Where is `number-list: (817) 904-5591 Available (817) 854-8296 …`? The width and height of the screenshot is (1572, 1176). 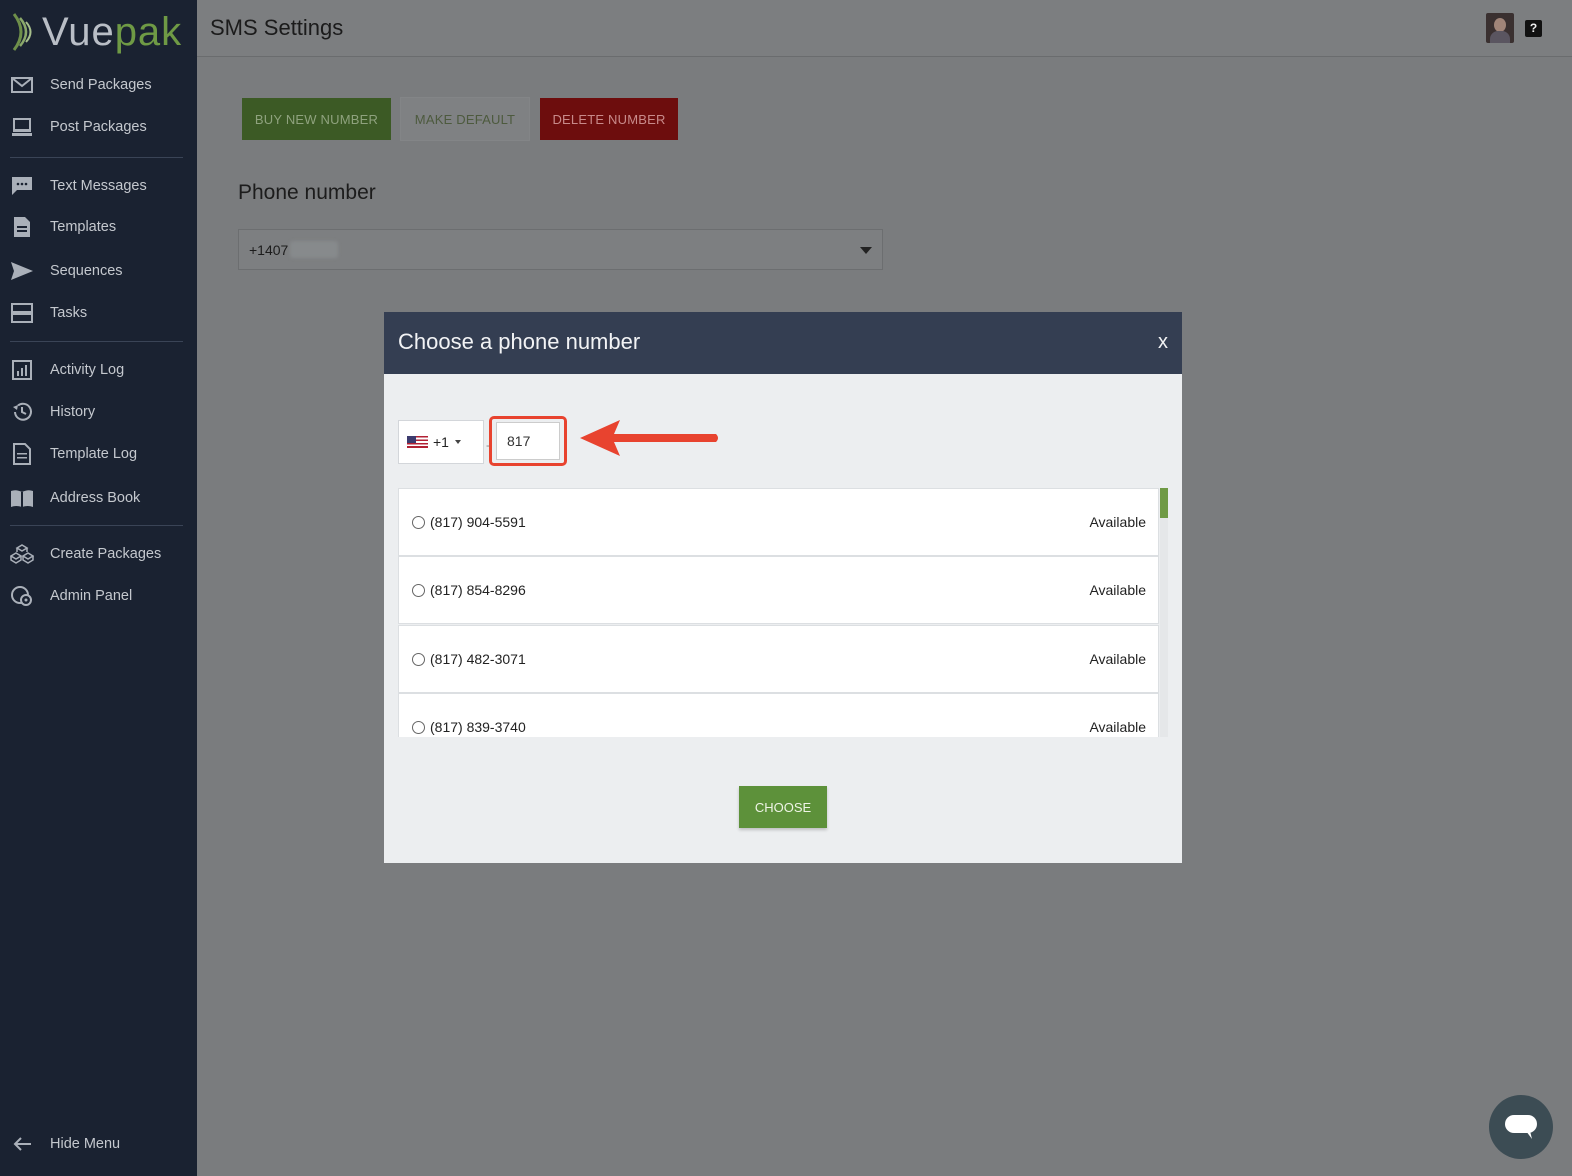
number-list: (817) 904-5591 Available (817) 854-8296 … is located at coordinates (783, 612).